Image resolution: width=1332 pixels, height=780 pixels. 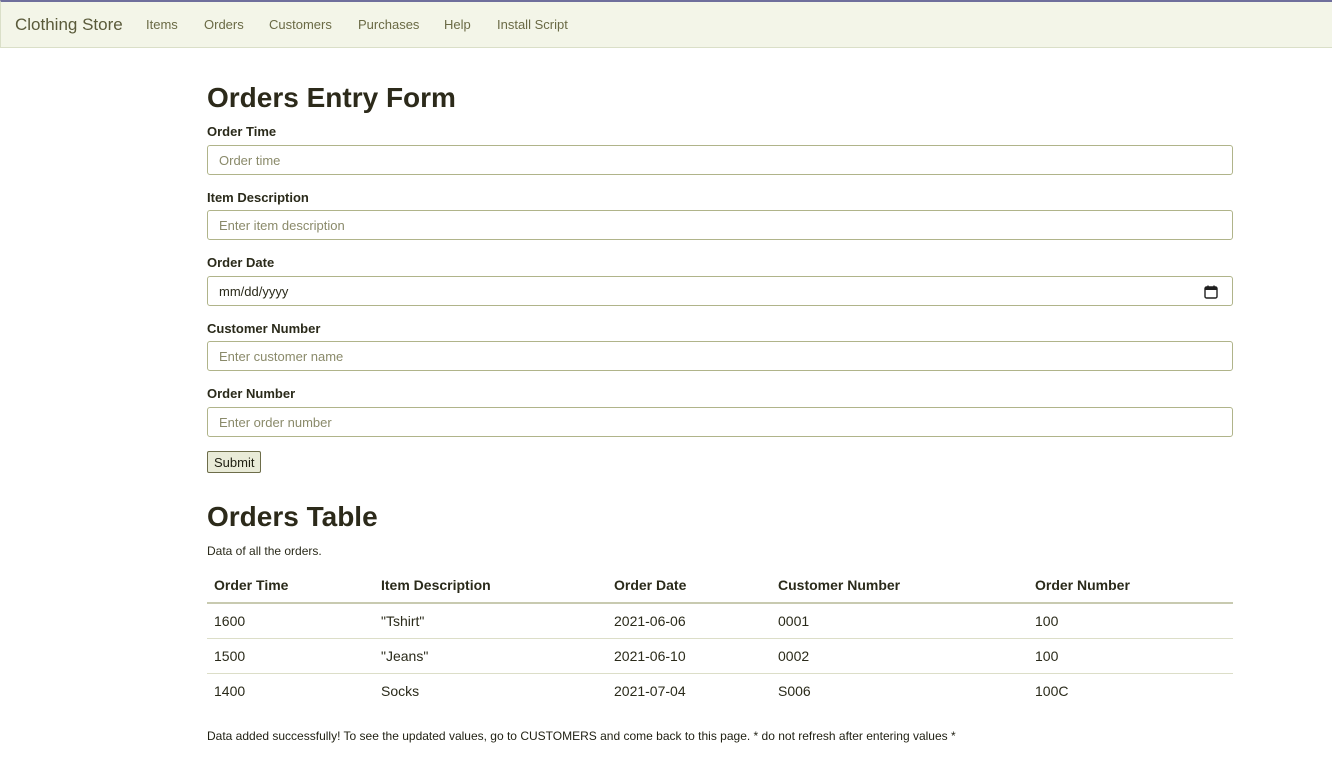 I want to click on nav-link-items: Items, so click(x=162, y=24).